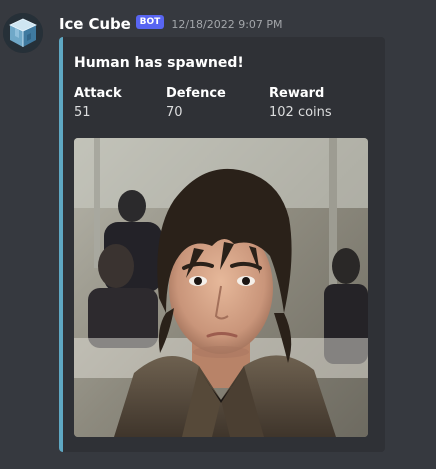  Describe the element at coordinates (159, 63) in the screenshot. I see `embed-title: Human has spawned!` at that location.